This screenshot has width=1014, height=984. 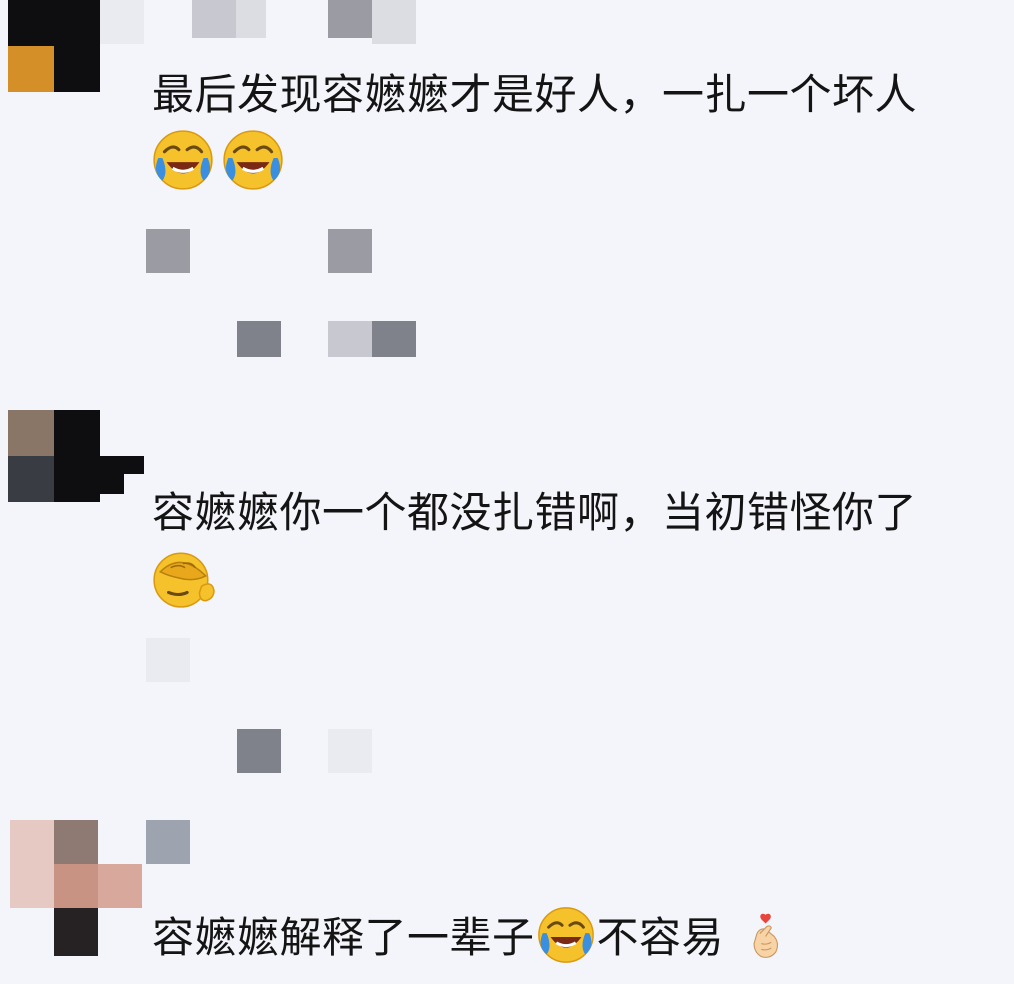 I want to click on comment-text-part: 不容易, so click(x=660, y=937).